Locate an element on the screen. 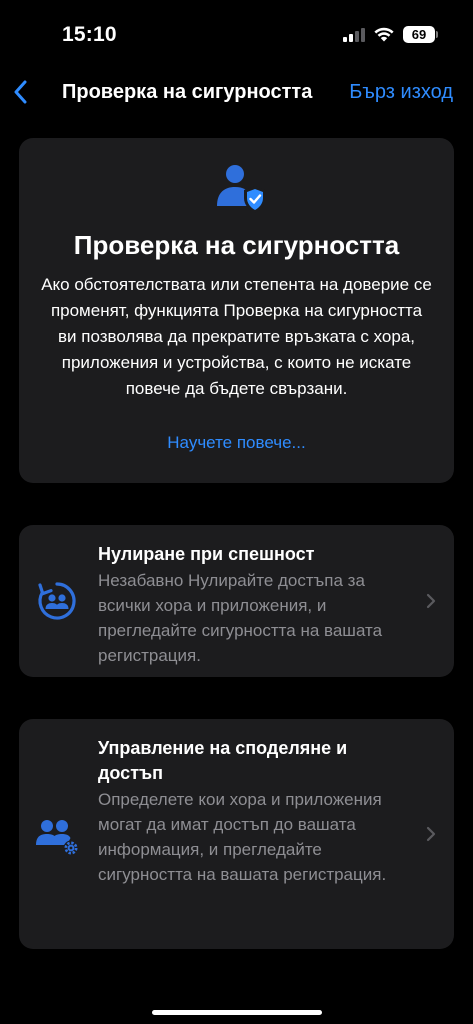 The image size is (473, 1024). status-icons: 69 is located at coordinates (390, 34).